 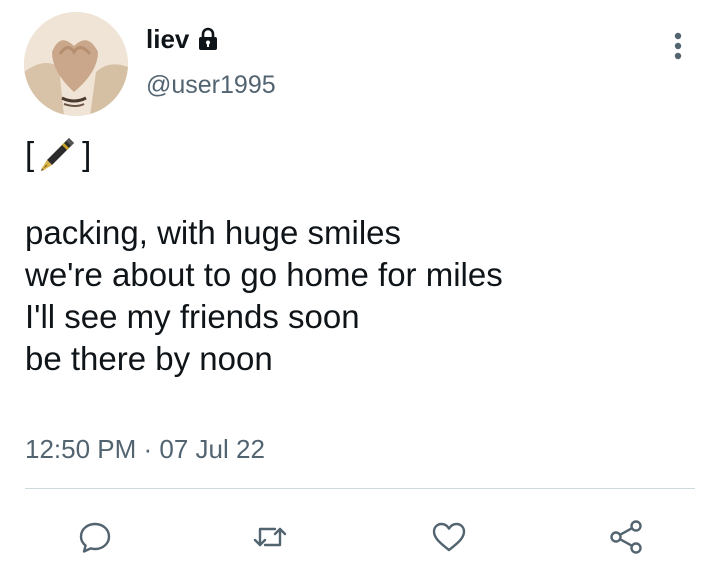 I want to click on fountain-pen-icon, so click(x=58, y=154).